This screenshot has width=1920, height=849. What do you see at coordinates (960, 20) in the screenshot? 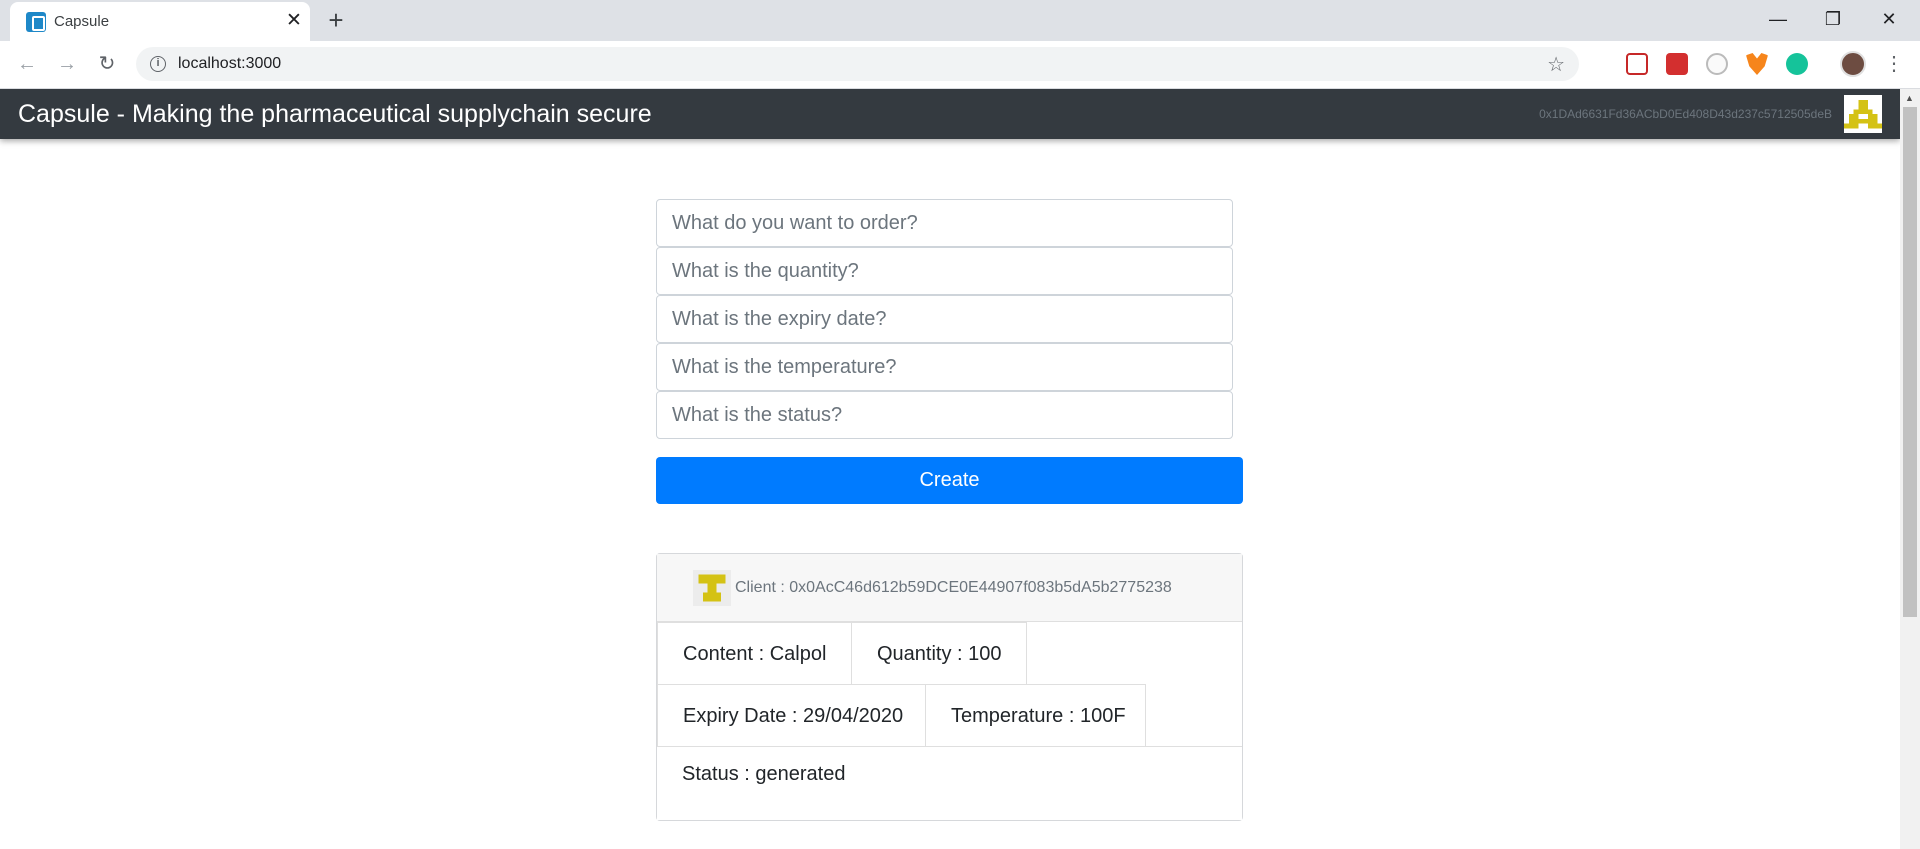
I see `browser-tabstrip: Capsule ✕ + — ❐ ✕` at bounding box center [960, 20].